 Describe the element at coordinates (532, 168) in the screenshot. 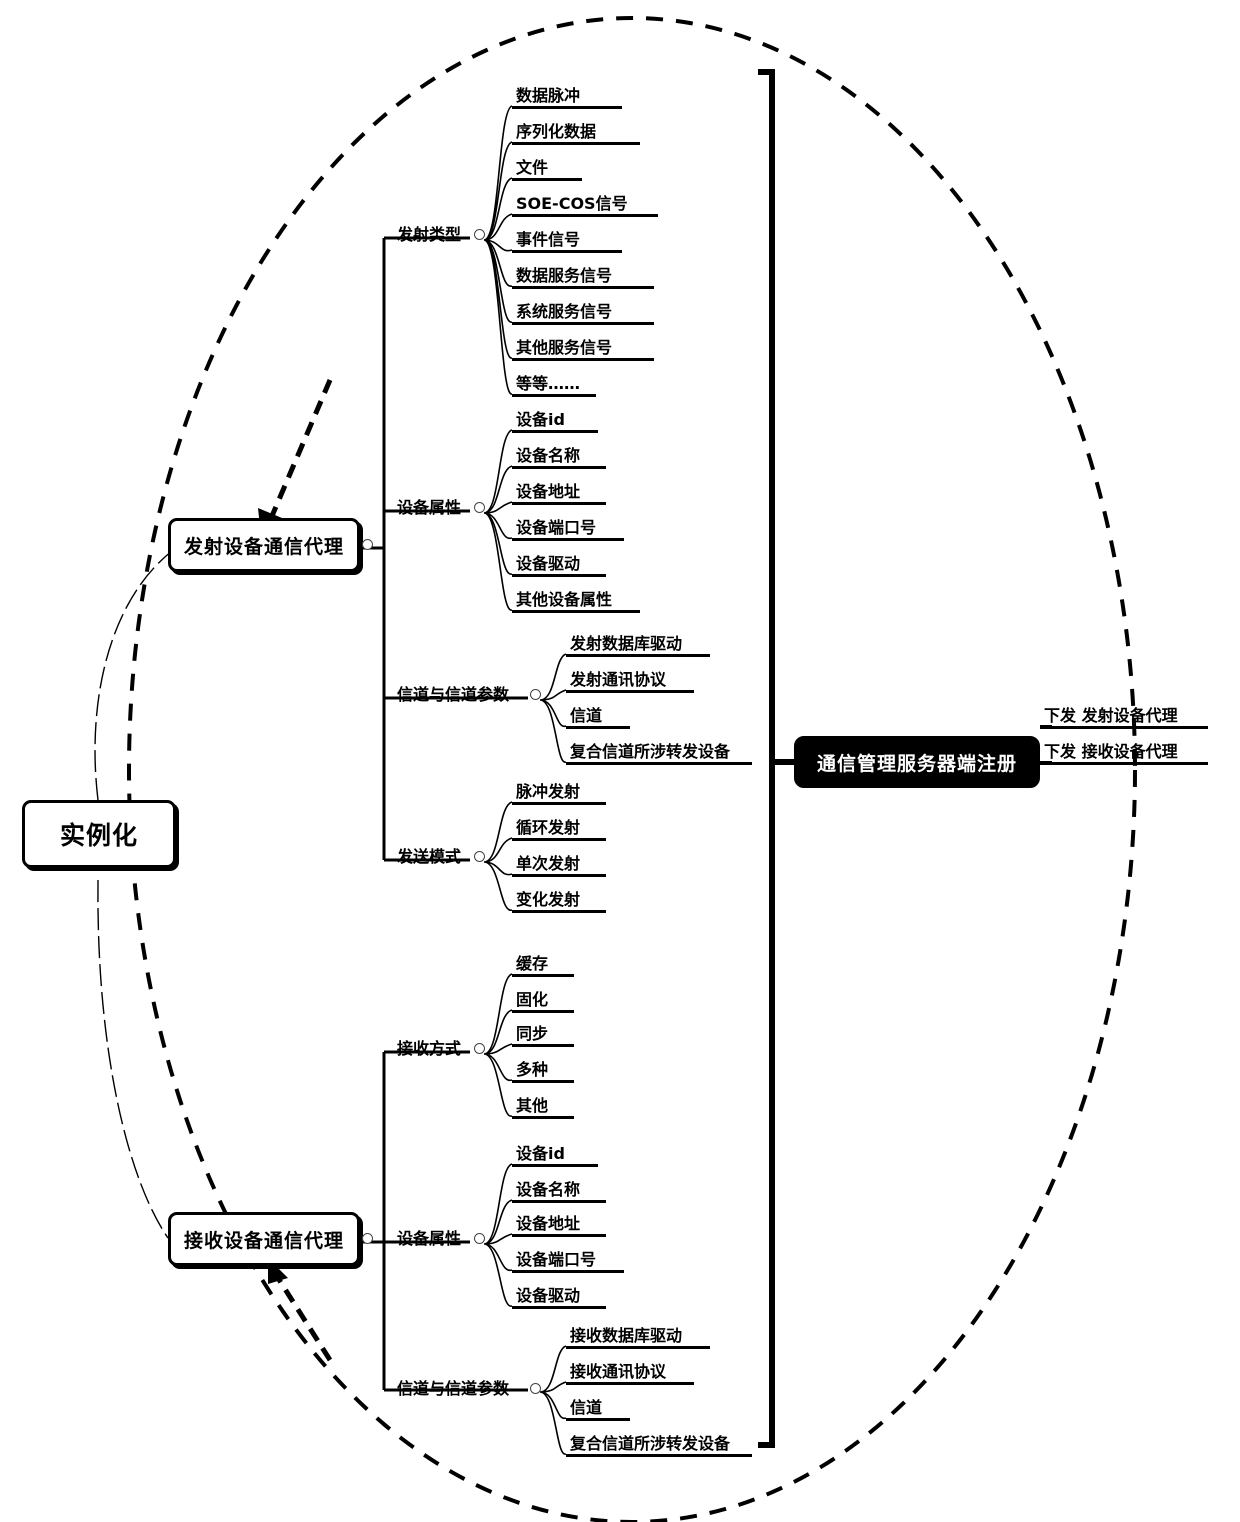

I see `leaf-item: 文件` at that location.